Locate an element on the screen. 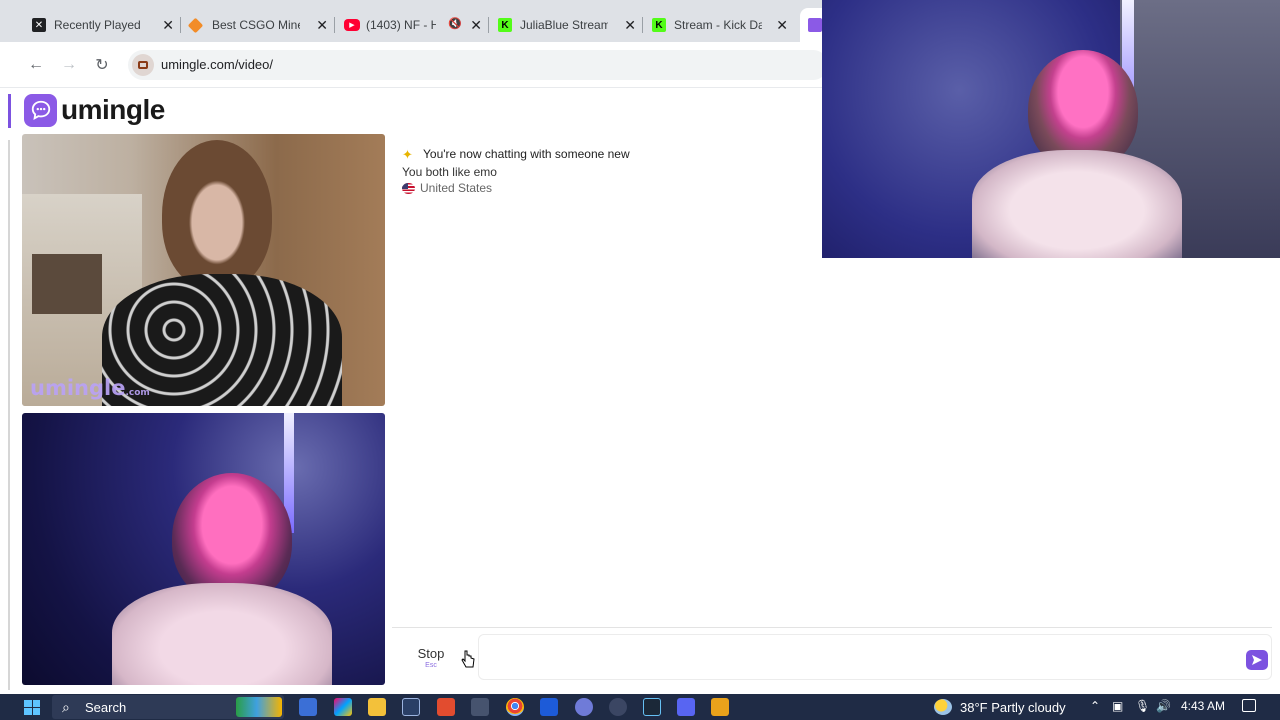 This screenshot has height=720, width=1280. logo-text: umingle is located at coordinates (113, 109).